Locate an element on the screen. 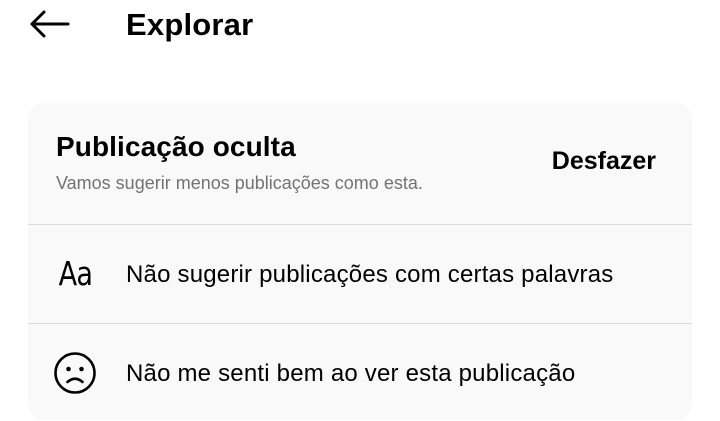  top-bar: Explorar is located at coordinates (360, 30).